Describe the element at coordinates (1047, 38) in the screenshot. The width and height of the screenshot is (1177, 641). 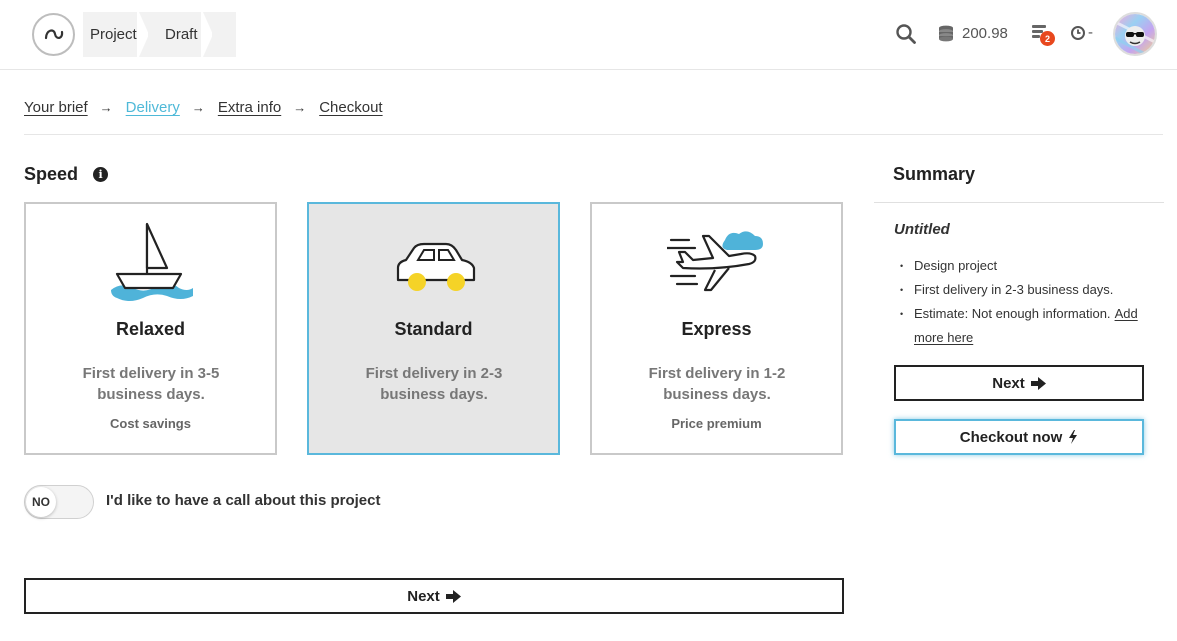
I see `notification-badge: 2` at that location.